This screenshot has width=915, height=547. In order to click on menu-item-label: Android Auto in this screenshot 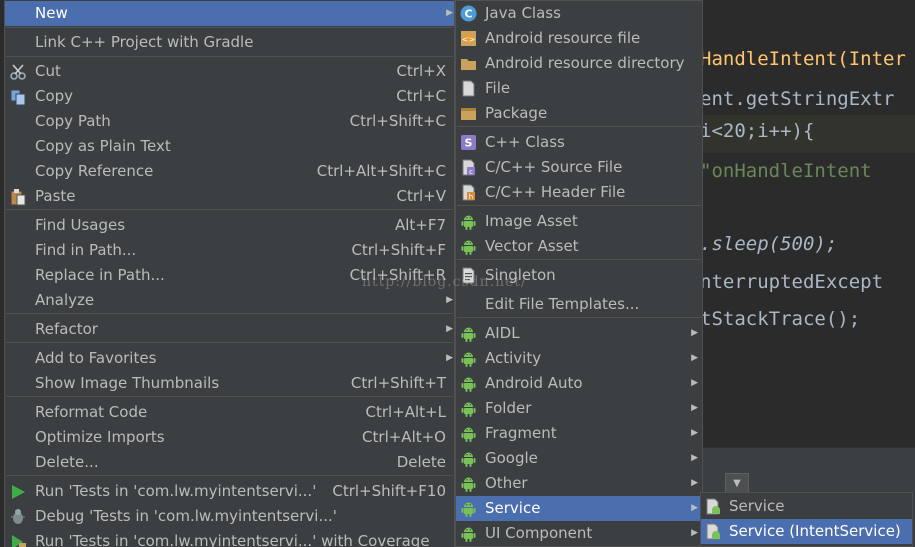, I will do `click(534, 383)`.